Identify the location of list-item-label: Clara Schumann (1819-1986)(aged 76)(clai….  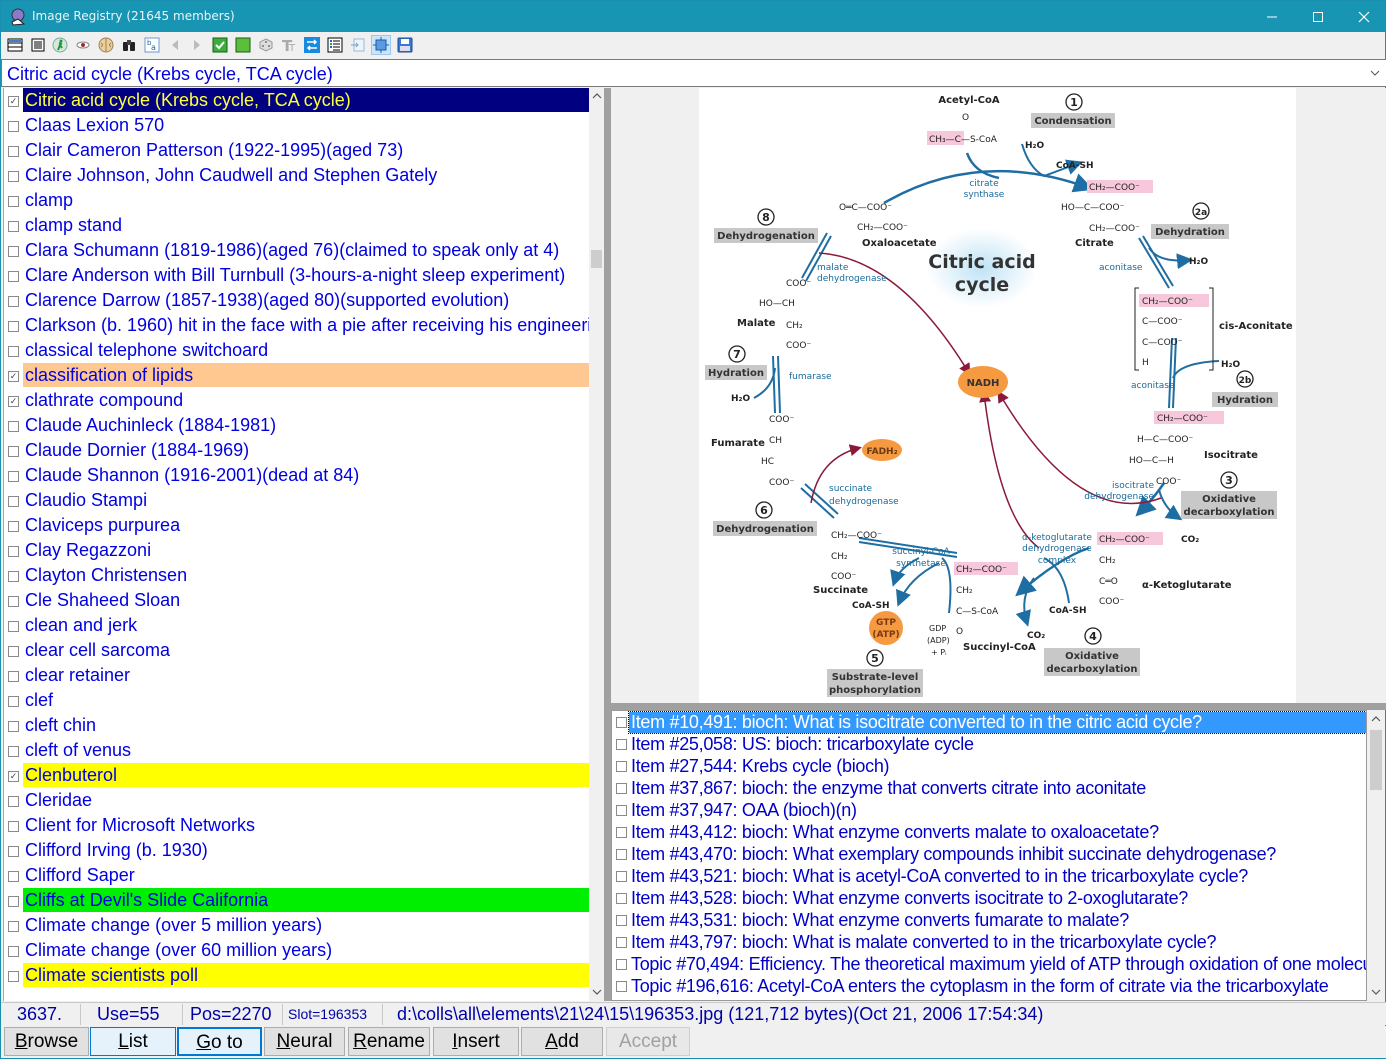
(306, 250).